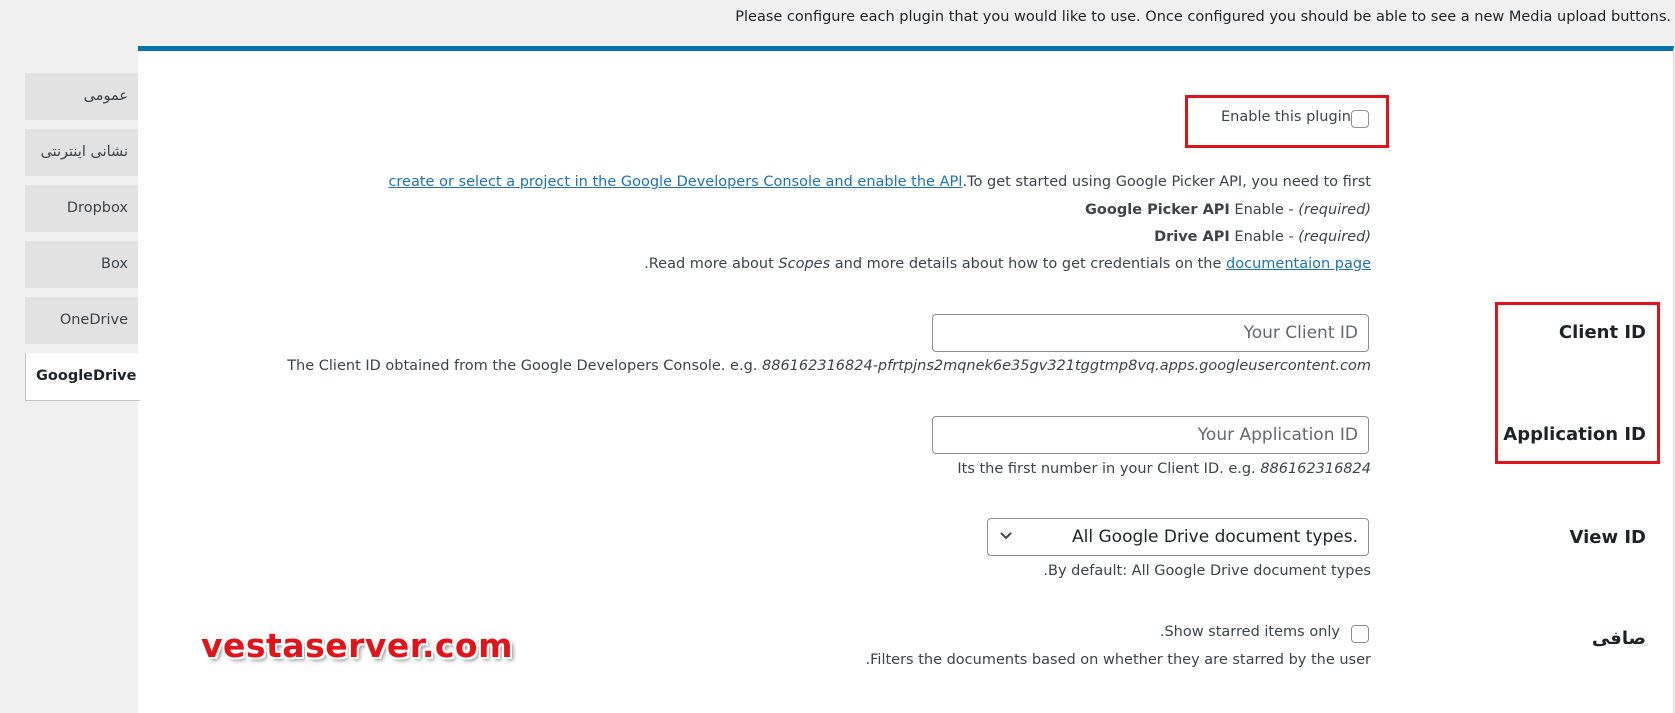  What do you see at coordinates (1329, 237) in the screenshot?
I see `drive-required: (required) -` at bounding box center [1329, 237].